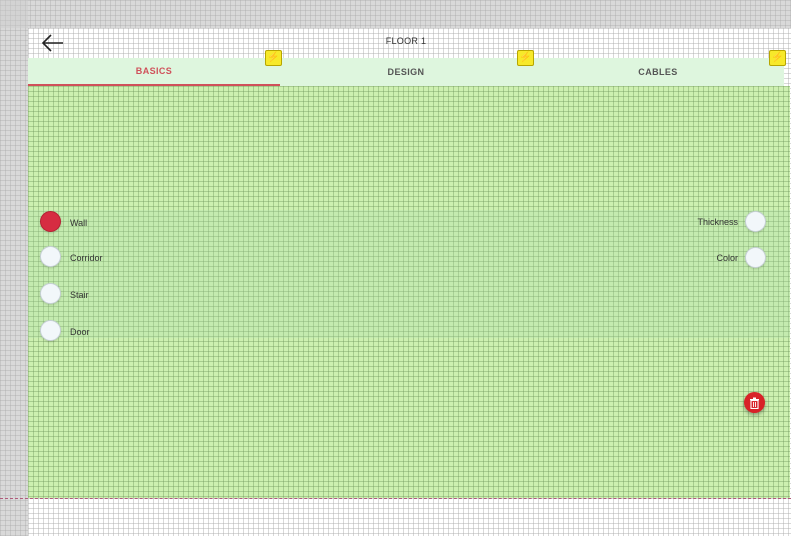 This screenshot has width=791, height=536. What do you see at coordinates (79, 223) in the screenshot?
I see `tool-label: Wall` at bounding box center [79, 223].